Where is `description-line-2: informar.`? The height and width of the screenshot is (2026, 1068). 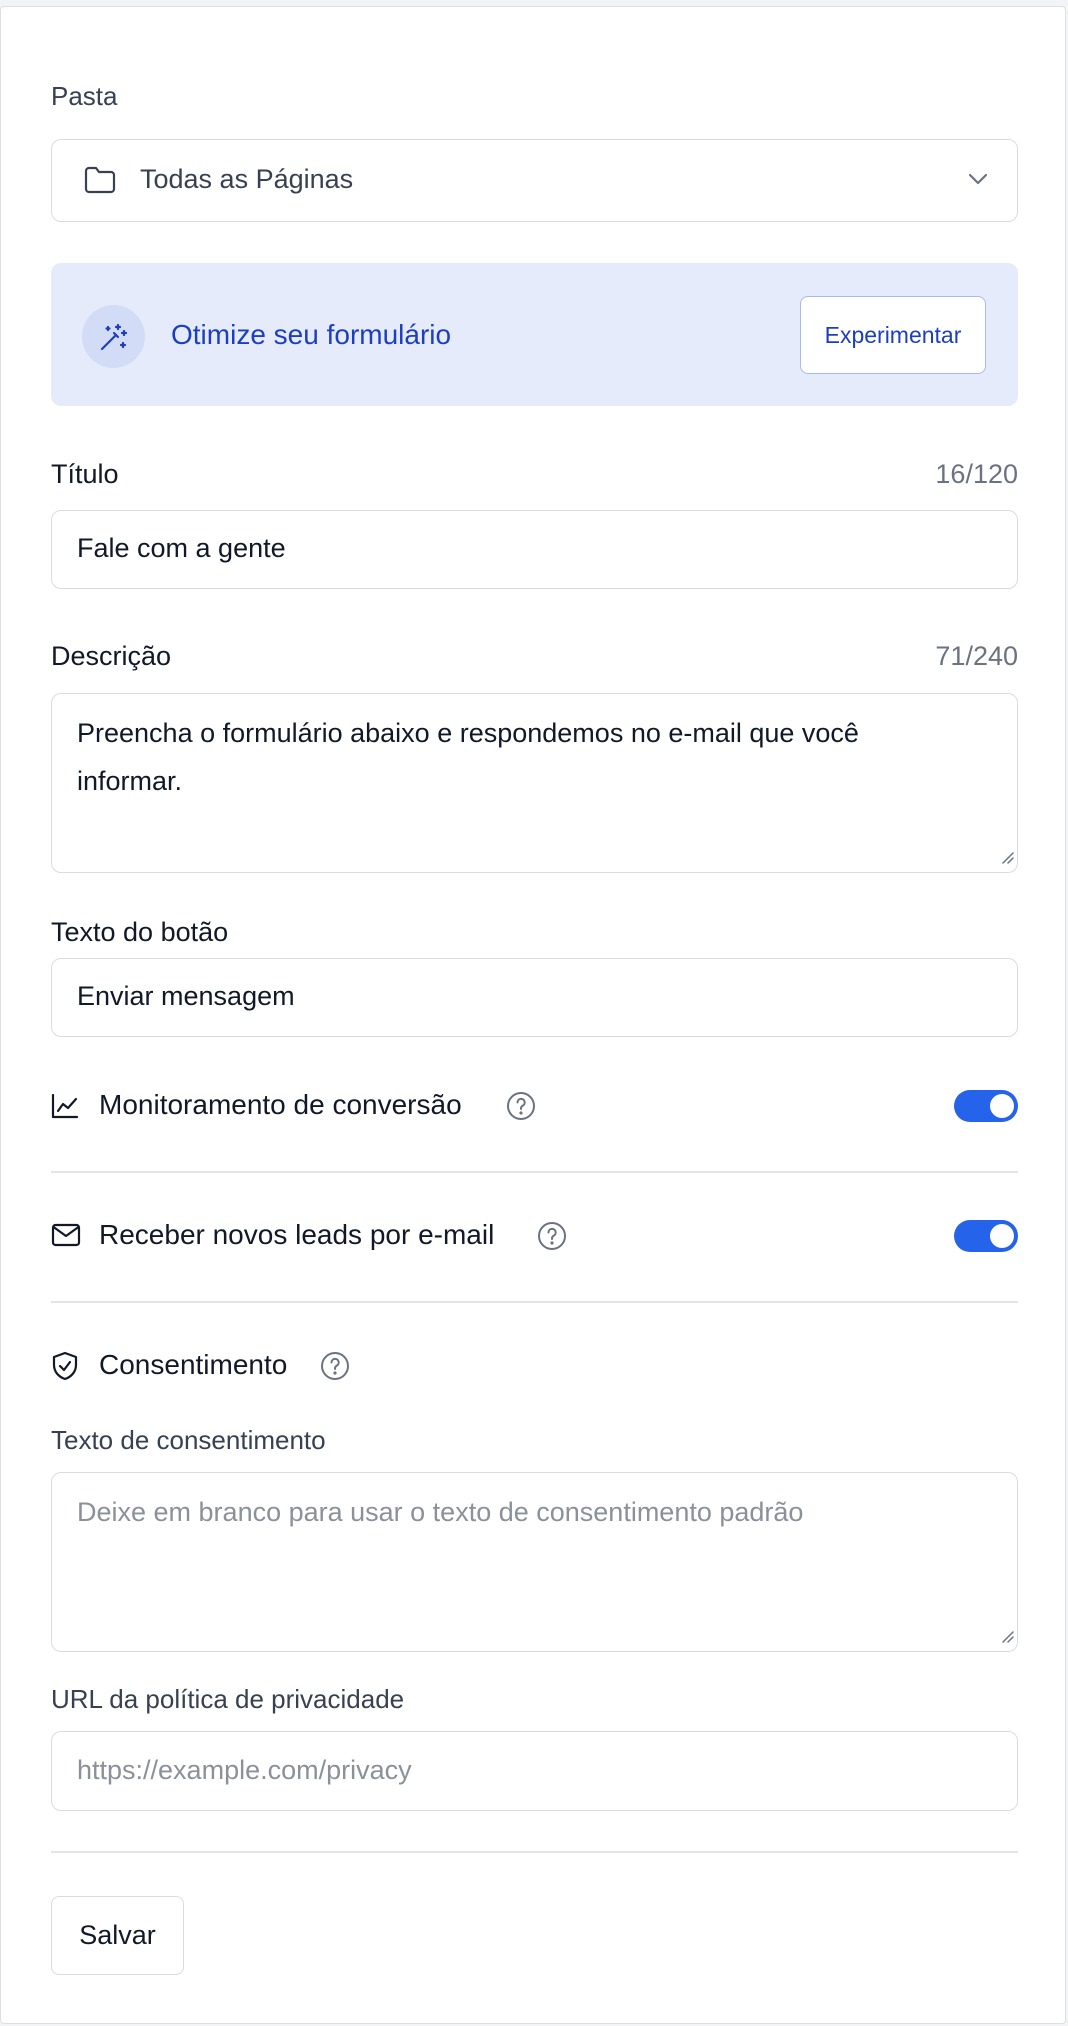 description-line-2: informar. is located at coordinates (130, 781).